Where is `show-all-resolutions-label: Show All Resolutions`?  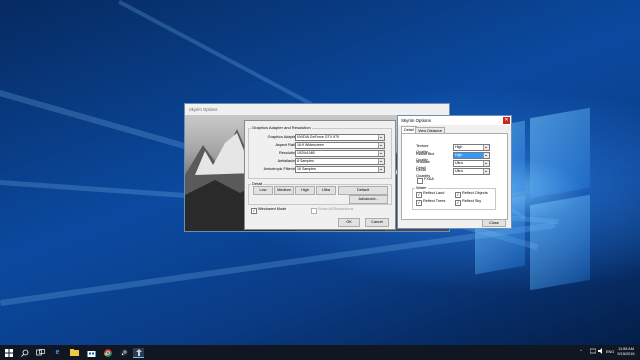
show-all-resolutions-label: Show All Resolutions is located at coordinates (336, 209).